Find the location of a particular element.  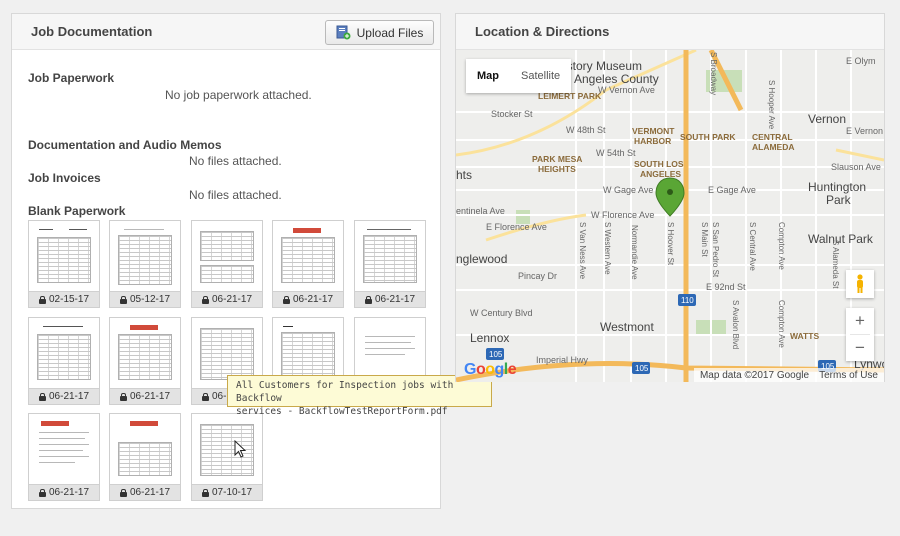

blank-form-thumbnail: 05-12-17 is located at coordinates (145, 264).